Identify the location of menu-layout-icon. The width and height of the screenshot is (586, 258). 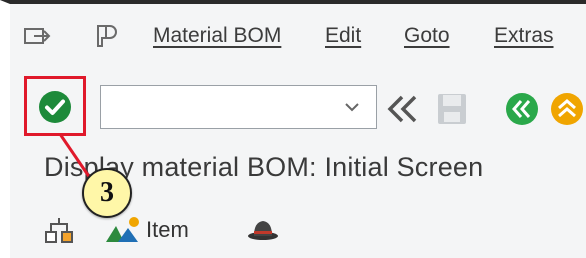
(107, 36).